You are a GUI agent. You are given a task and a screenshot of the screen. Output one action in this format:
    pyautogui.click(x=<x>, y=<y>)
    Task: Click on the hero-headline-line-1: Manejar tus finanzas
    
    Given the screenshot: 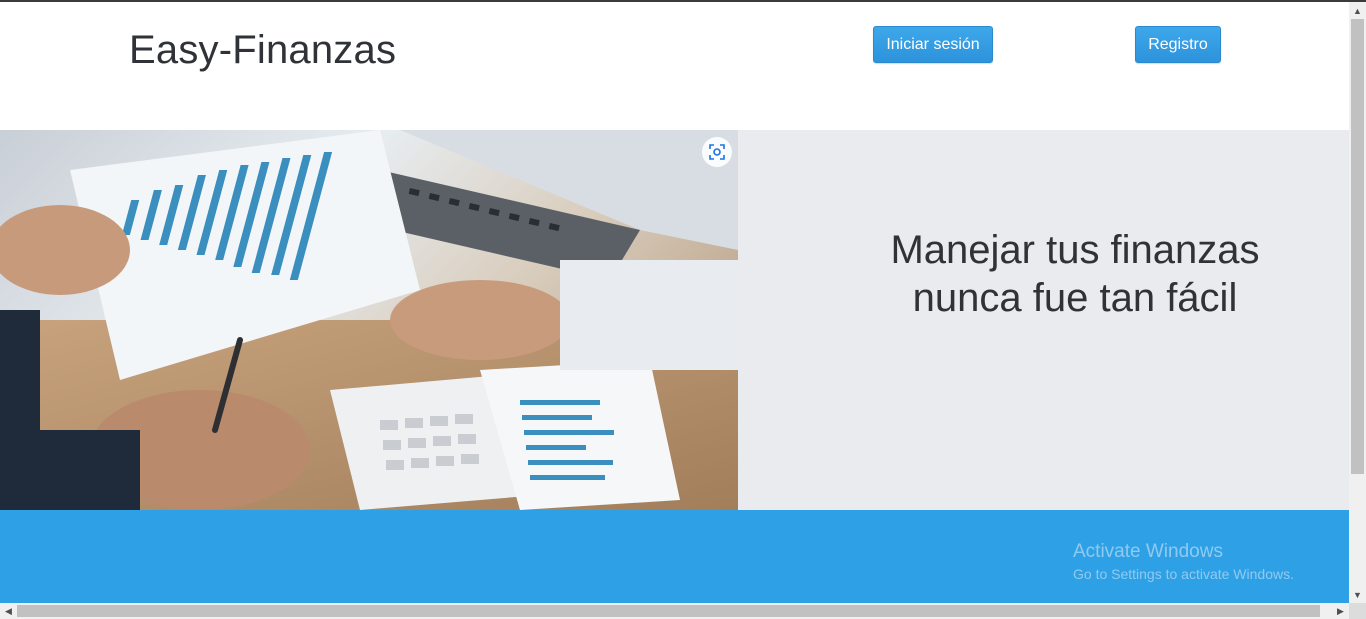 What is the action you would take?
    pyautogui.click(x=1075, y=250)
    